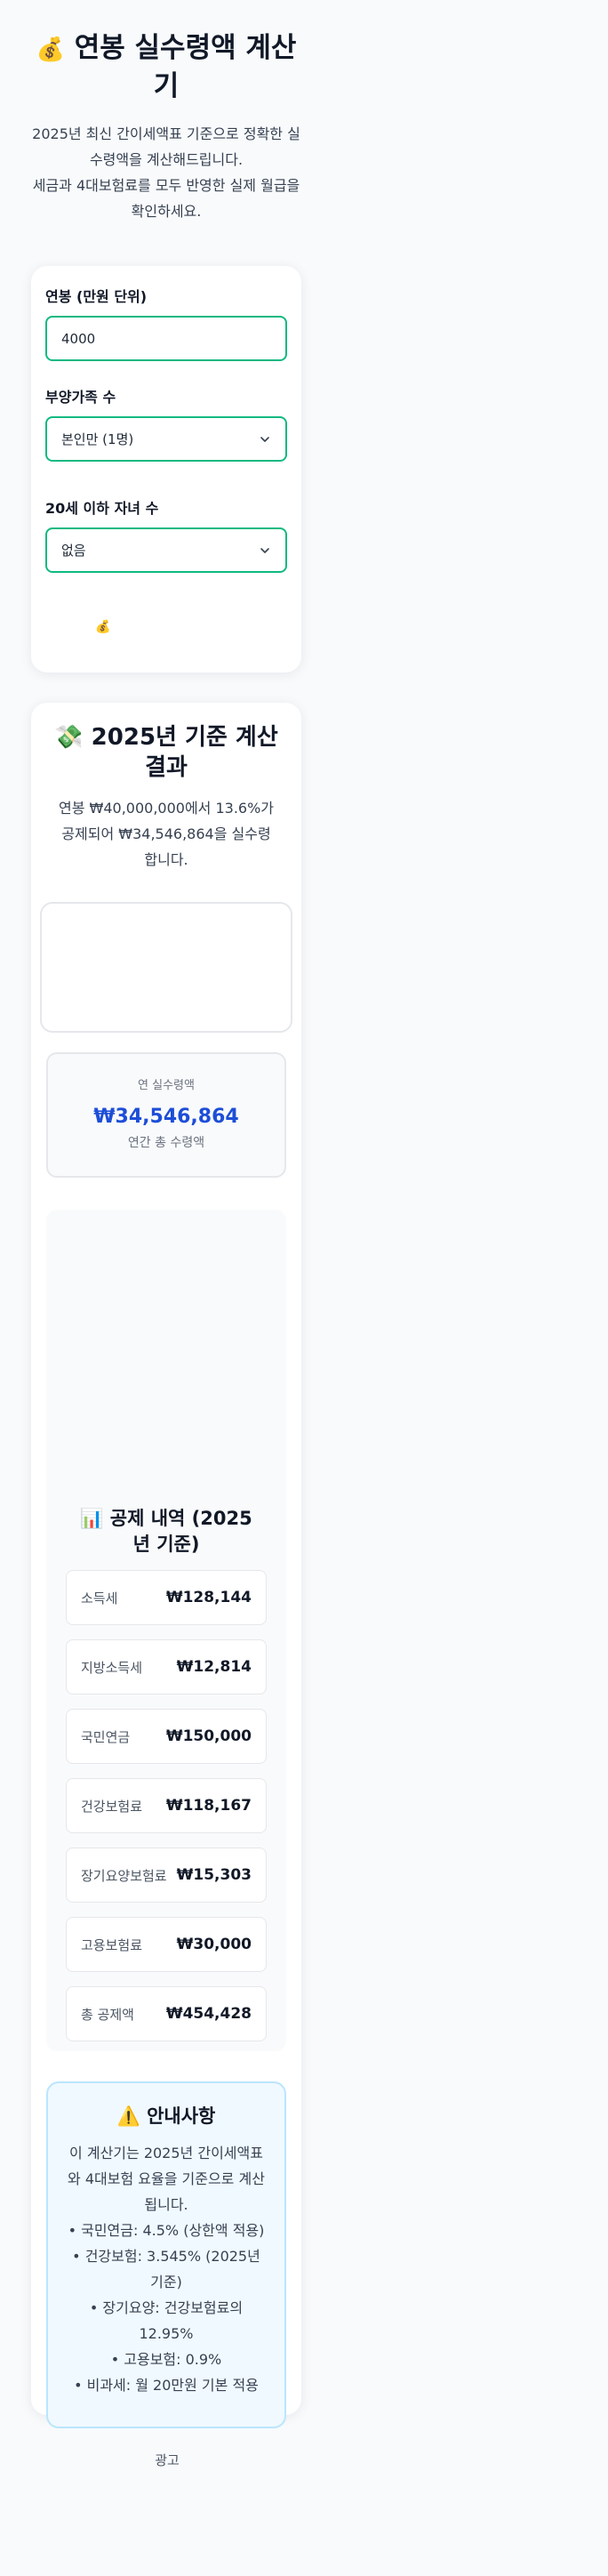 This screenshot has height=2576, width=608. I want to click on ad-label: 광고, so click(167, 2460).